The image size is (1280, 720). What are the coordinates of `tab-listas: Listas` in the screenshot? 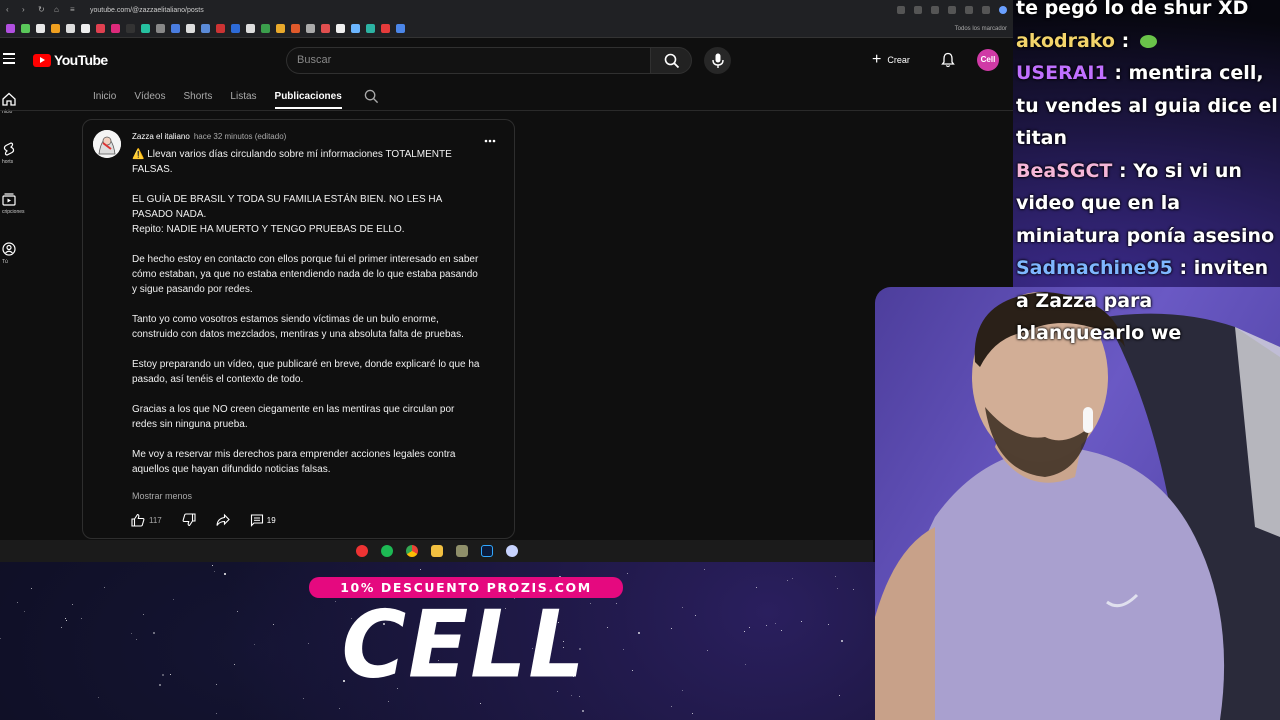 It's located at (243, 96).